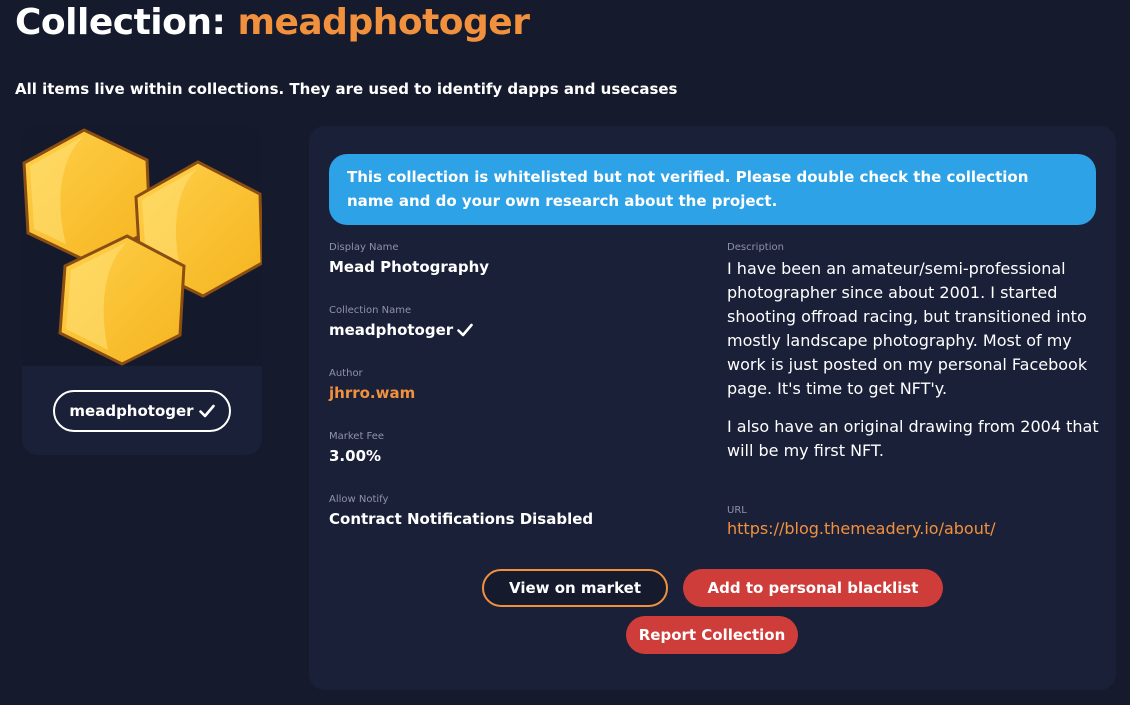 The image size is (1130, 705). Describe the element at coordinates (346, 373) in the screenshot. I see `author-label: Author` at that location.